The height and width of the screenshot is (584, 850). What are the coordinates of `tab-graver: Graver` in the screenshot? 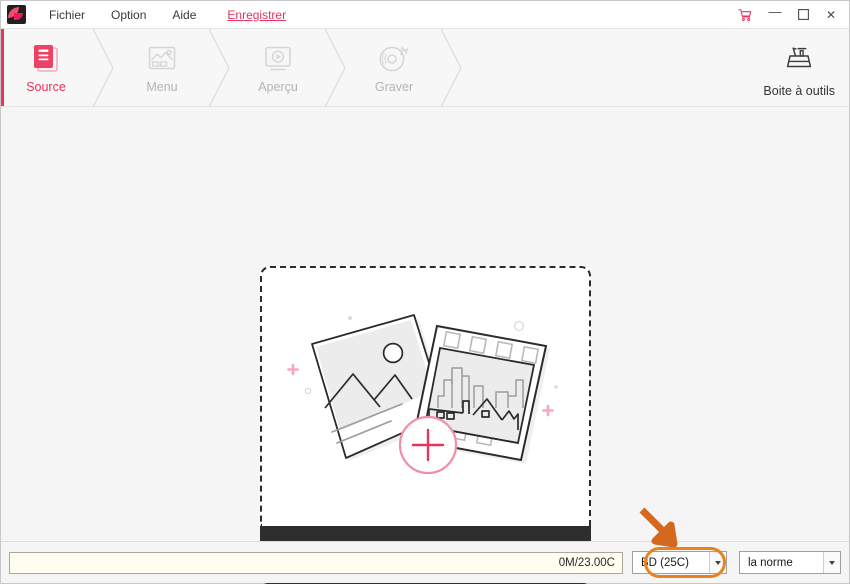 It's located at (394, 67).